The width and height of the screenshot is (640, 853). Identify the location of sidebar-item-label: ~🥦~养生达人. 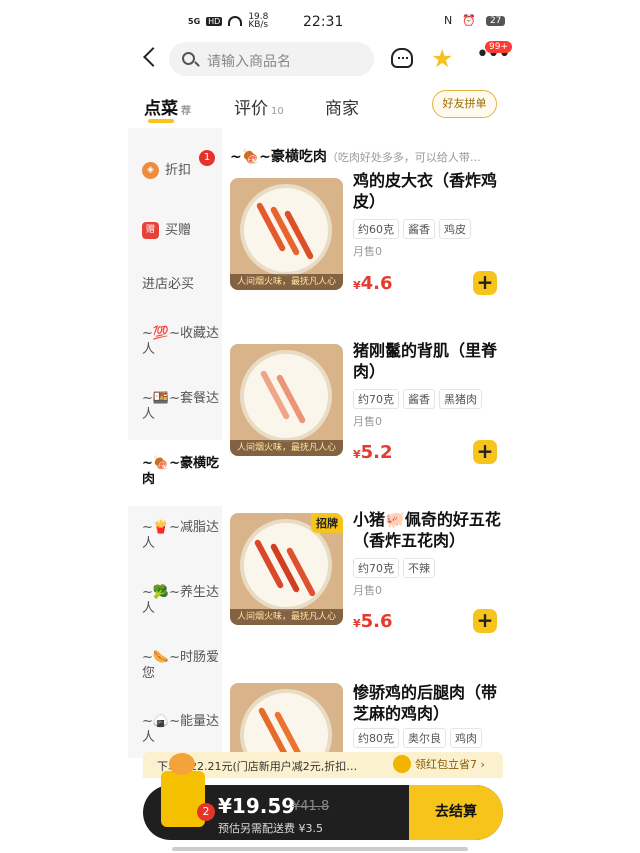
(180, 600).